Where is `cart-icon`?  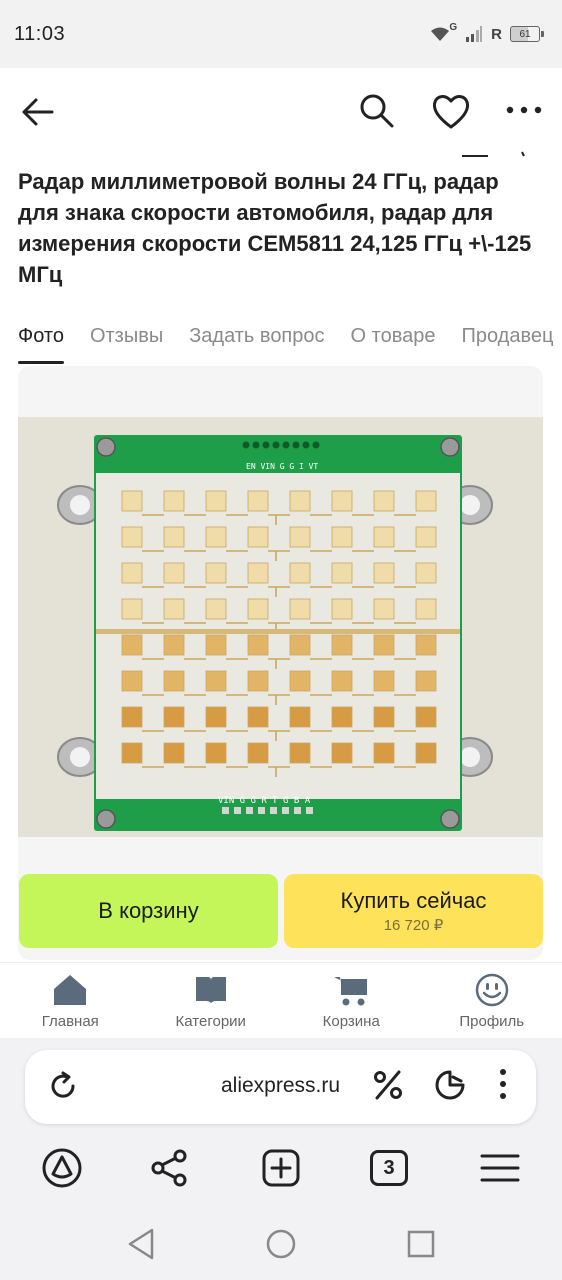 cart-icon is located at coordinates (351, 991).